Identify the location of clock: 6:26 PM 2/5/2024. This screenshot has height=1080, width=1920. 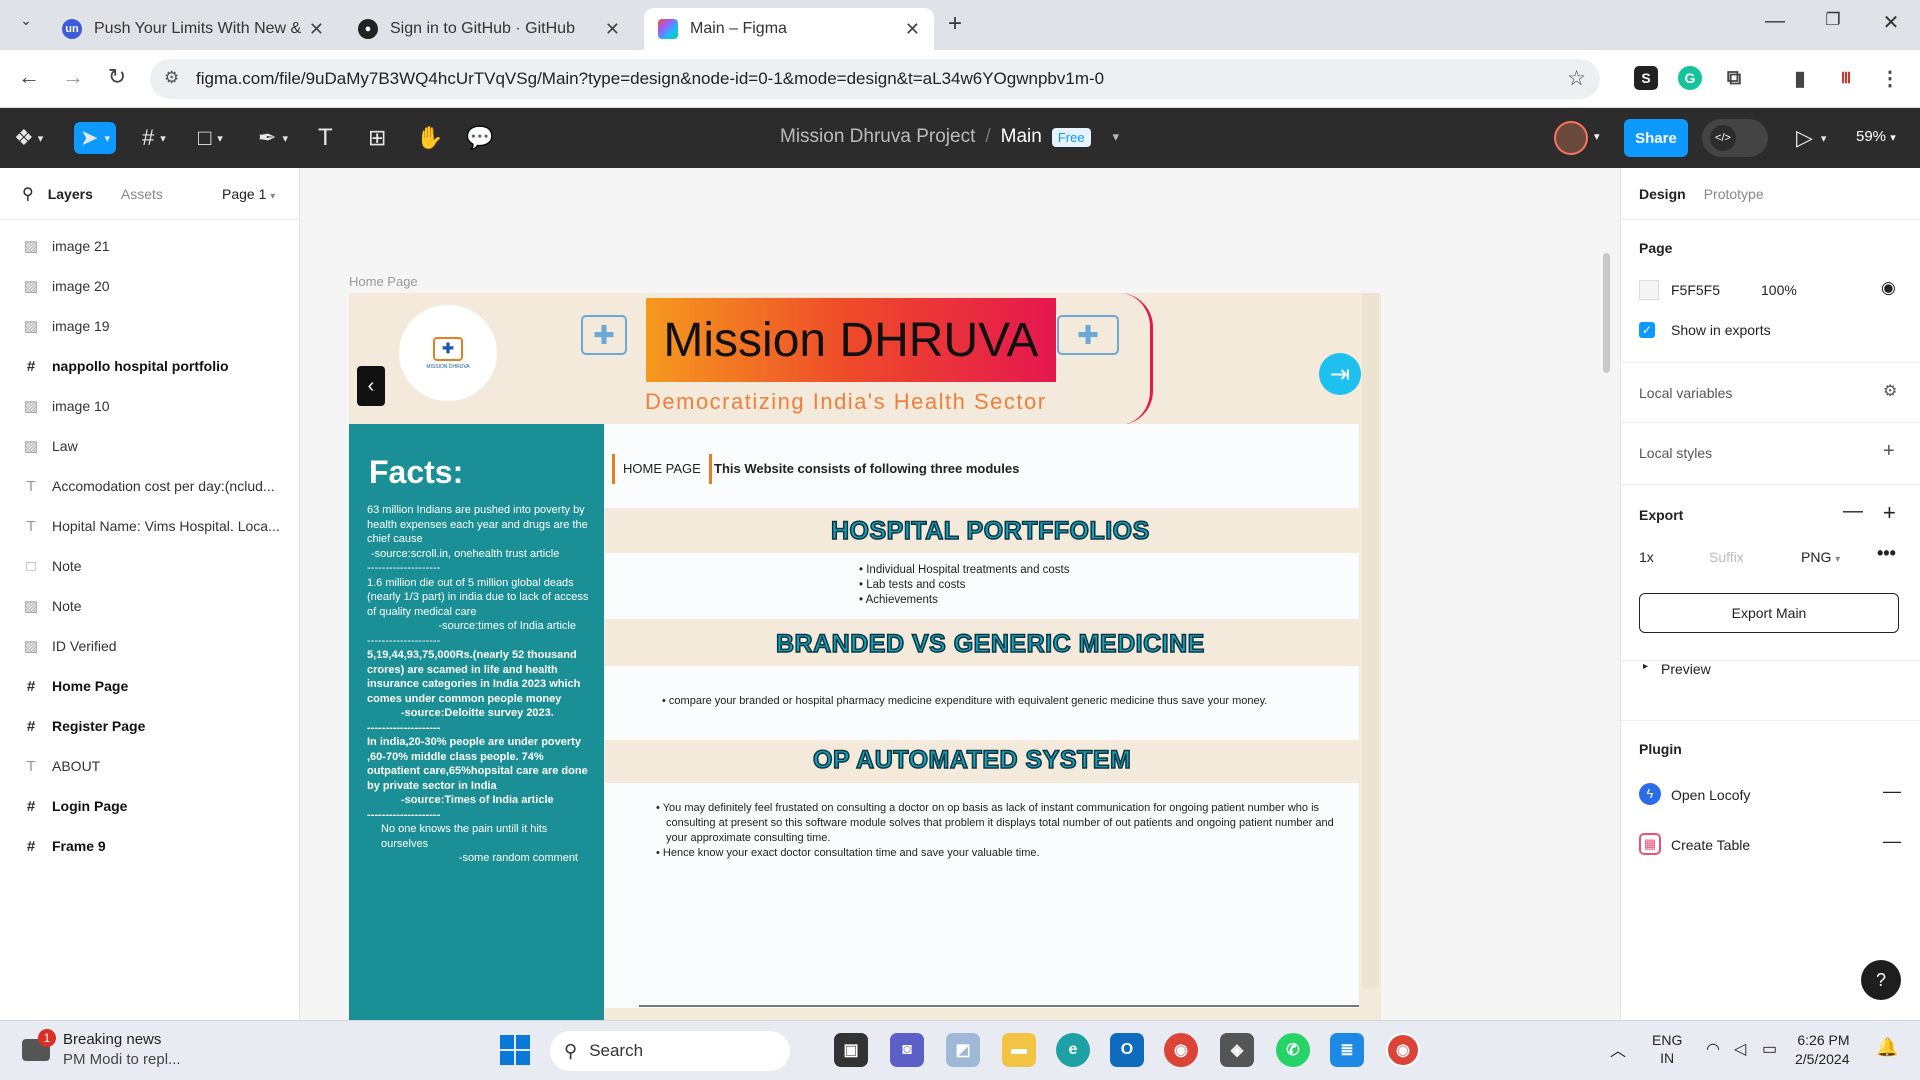
(1822, 1050).